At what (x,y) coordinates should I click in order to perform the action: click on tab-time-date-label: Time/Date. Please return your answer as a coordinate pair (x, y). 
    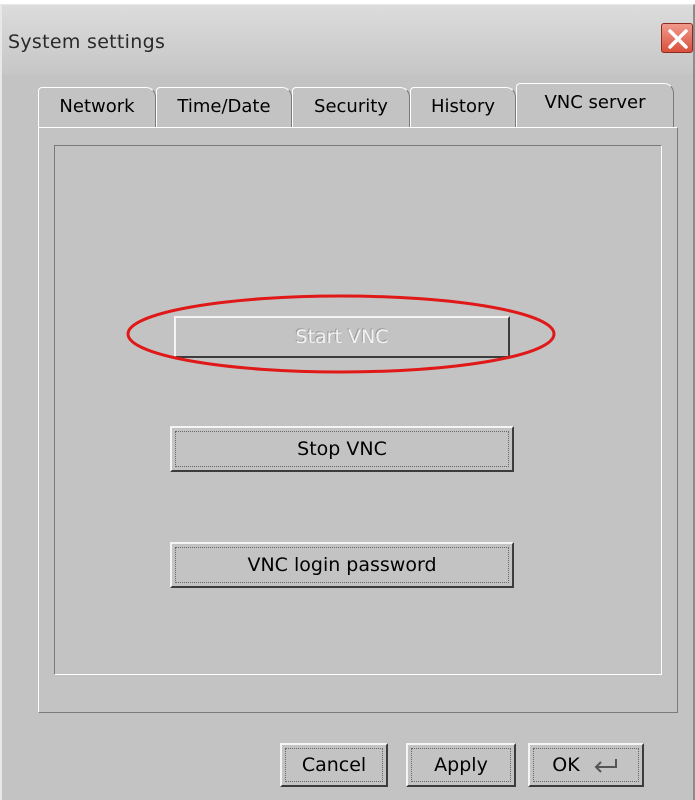
    Looking at the image, I should click on (224, 106).